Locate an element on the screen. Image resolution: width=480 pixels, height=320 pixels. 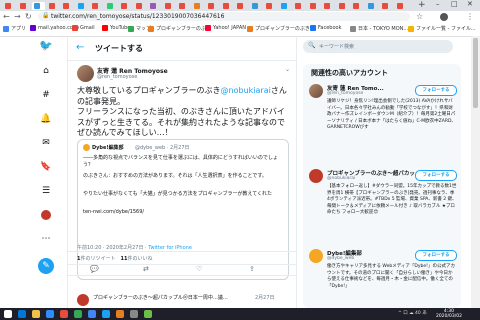
bookmarks-icon: 🔖 is located at coordinates (46, 167).